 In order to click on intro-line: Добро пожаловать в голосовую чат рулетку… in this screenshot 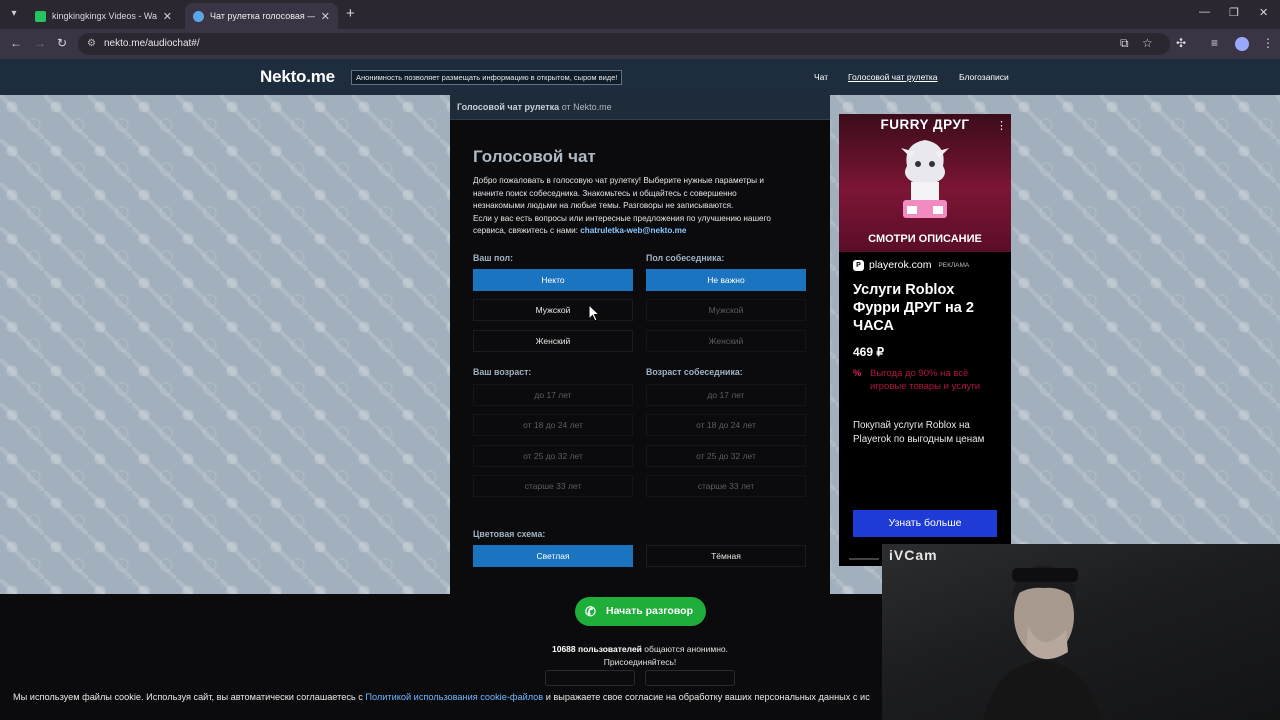, I will do `click(618, 180)`.